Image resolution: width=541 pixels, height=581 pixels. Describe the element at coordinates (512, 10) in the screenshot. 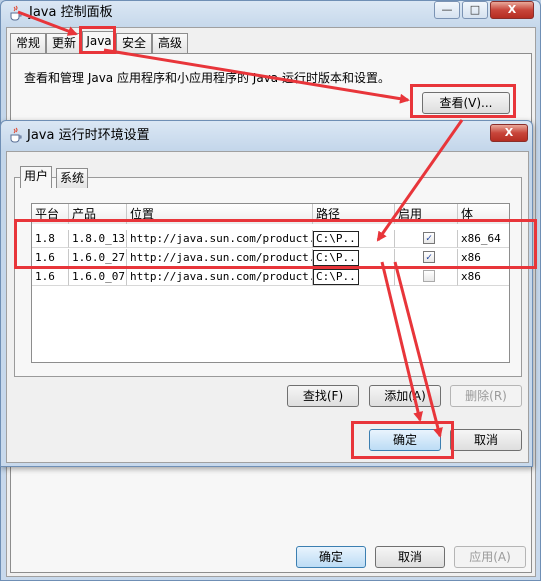

I see `close-button: X` at that location.